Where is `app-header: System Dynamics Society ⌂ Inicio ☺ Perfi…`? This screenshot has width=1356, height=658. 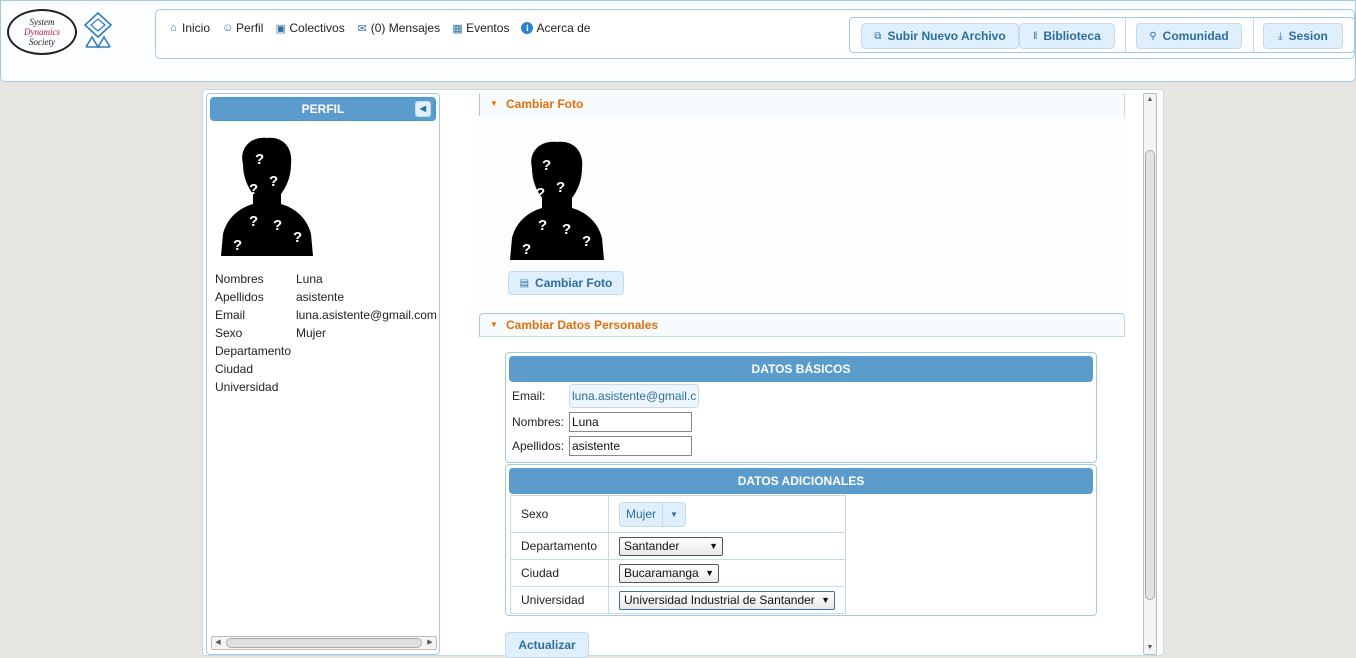
app-header: System Dynamics Society ⌂ Inicio ☺ Perfi… is located at coordinates (678, 41).